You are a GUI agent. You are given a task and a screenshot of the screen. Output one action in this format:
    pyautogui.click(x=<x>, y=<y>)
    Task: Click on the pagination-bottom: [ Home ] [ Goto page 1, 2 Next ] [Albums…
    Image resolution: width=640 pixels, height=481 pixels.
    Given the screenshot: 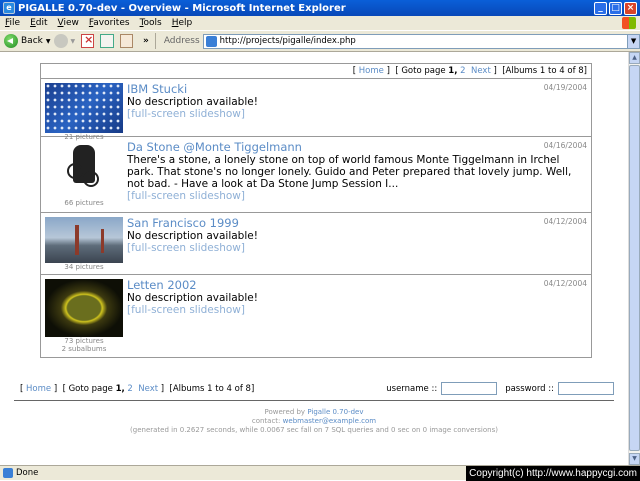 What is the action you would take?
    pyautogui.click(x=314, y=389)
    